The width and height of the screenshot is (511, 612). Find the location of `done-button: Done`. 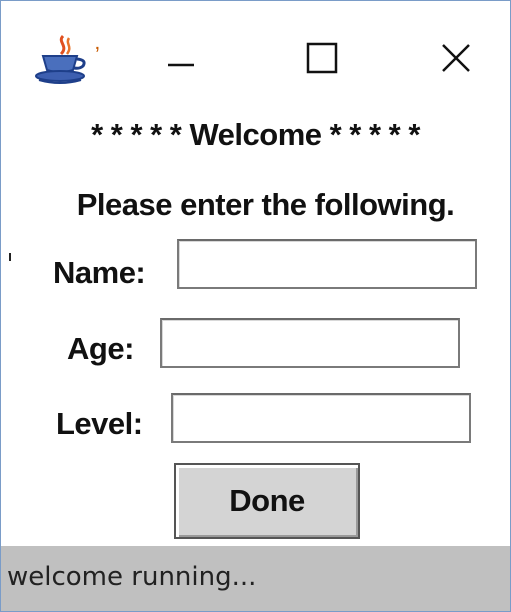

done-button: Done is located at coordinates (267, 501).